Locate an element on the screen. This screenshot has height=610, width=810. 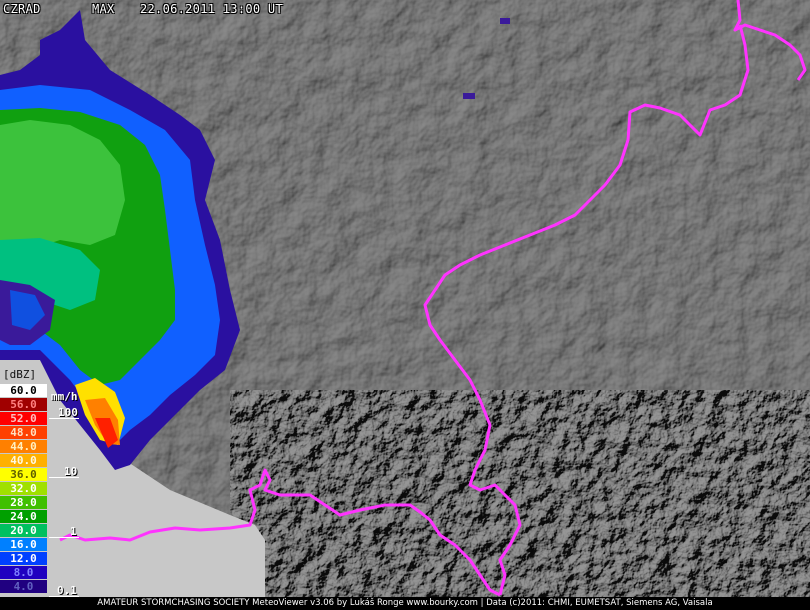
legend-entry: 16.0 is located at coordinates (23, 544).